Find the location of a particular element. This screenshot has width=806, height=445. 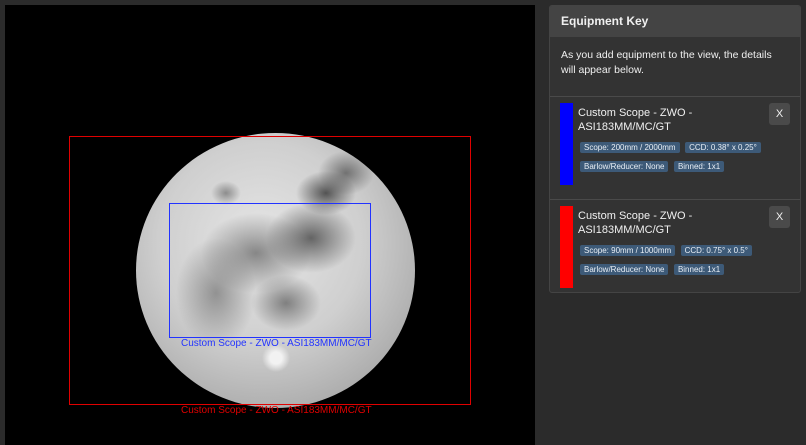

ccd-badge: CCD: 0.38° x 0.25° is located at coordinates (723, 147).